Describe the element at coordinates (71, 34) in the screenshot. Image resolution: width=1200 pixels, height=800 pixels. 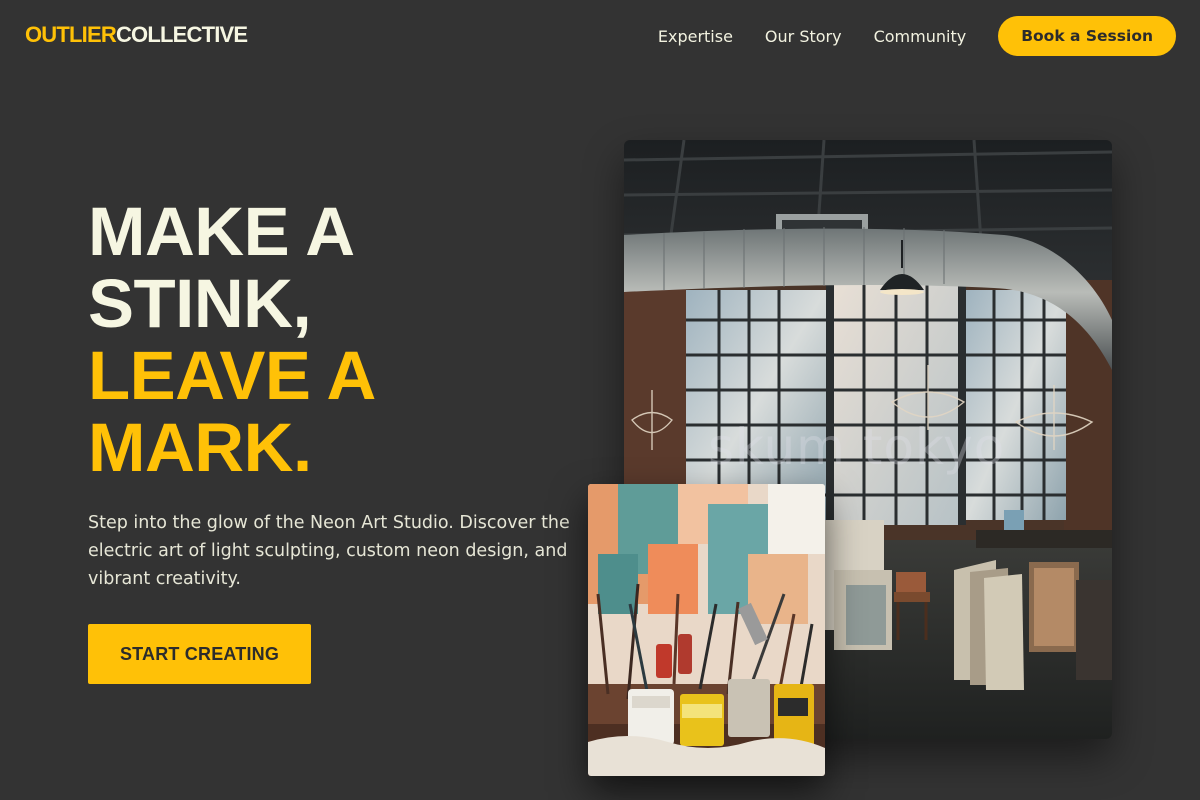
I see `logo-text-primary: OUTLIER` at that location.